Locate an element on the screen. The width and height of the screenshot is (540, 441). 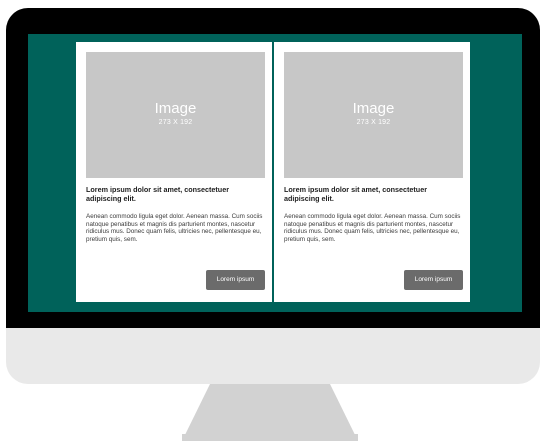
monitor-stand-neck is located at coordinates (270, 409).